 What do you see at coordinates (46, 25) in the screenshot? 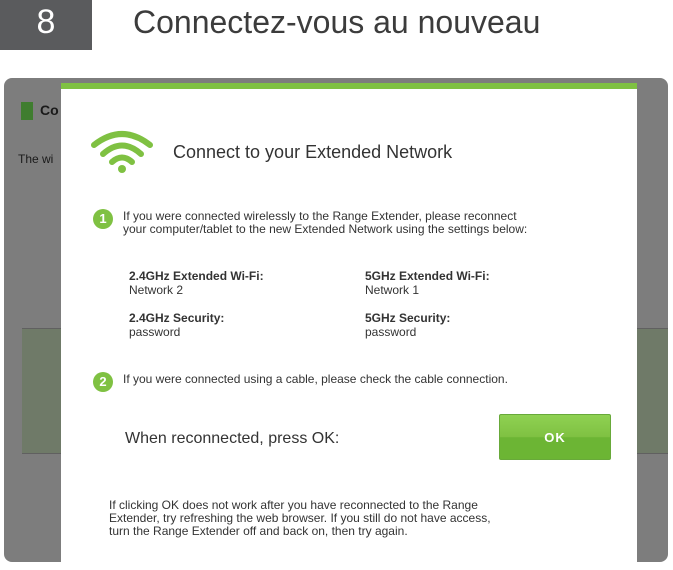
I see `step-number-badge: 8` at bounding box center [46, 25].